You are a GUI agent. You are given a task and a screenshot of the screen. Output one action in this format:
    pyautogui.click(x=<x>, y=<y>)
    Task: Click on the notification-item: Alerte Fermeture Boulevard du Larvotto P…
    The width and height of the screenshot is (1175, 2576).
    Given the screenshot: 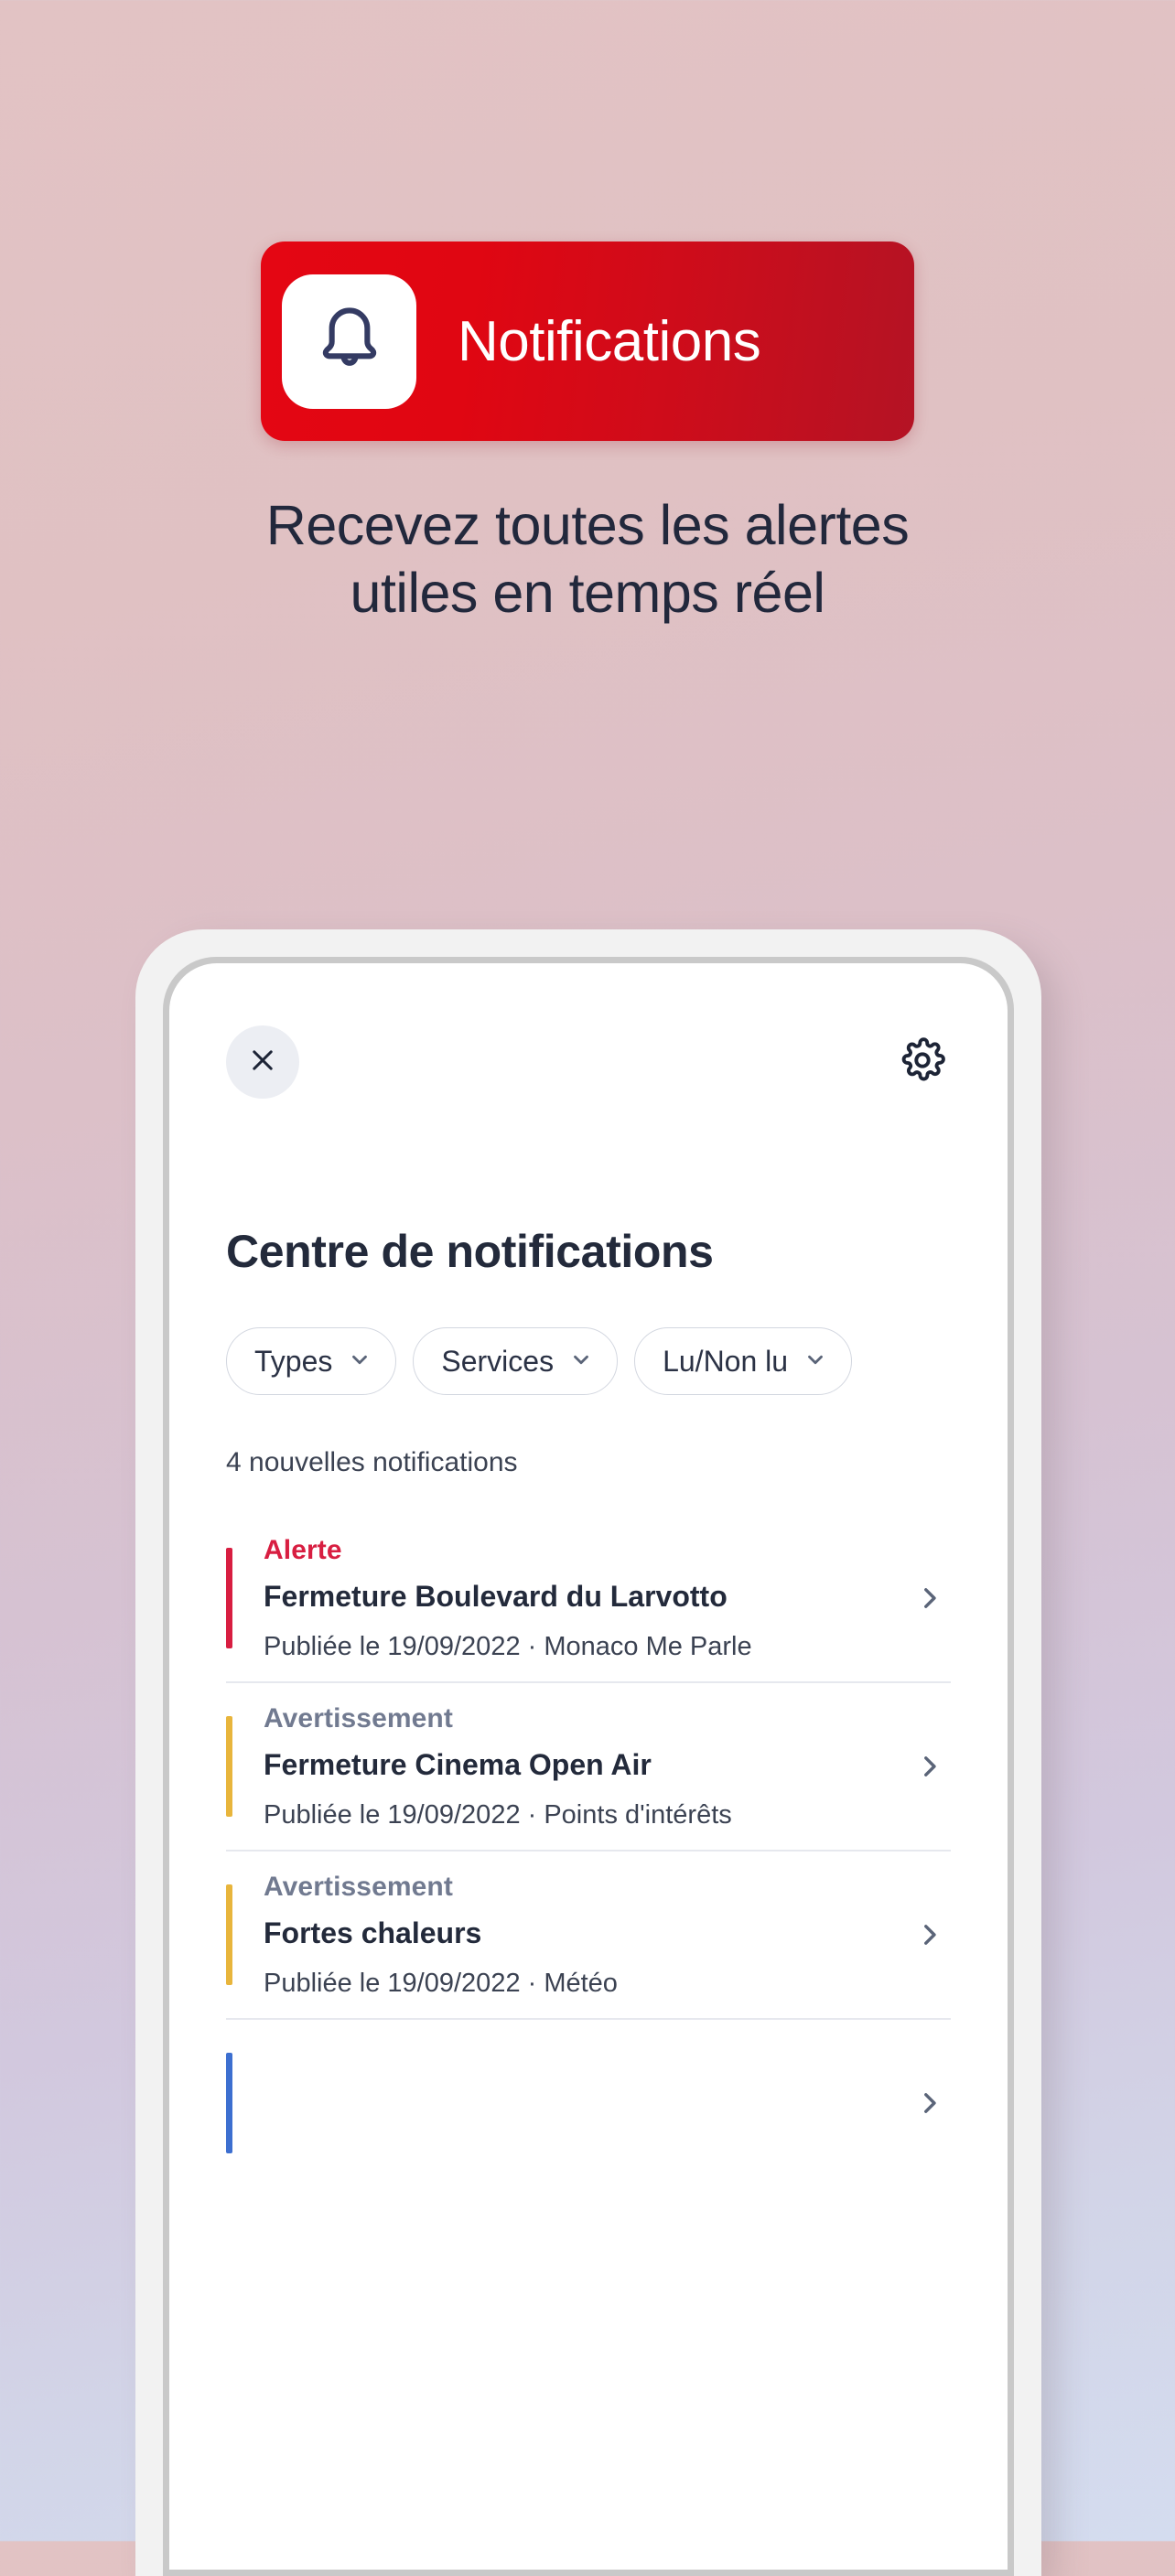 What is the action you would take?
    pyautogui.click(x=588, y=1598)
    